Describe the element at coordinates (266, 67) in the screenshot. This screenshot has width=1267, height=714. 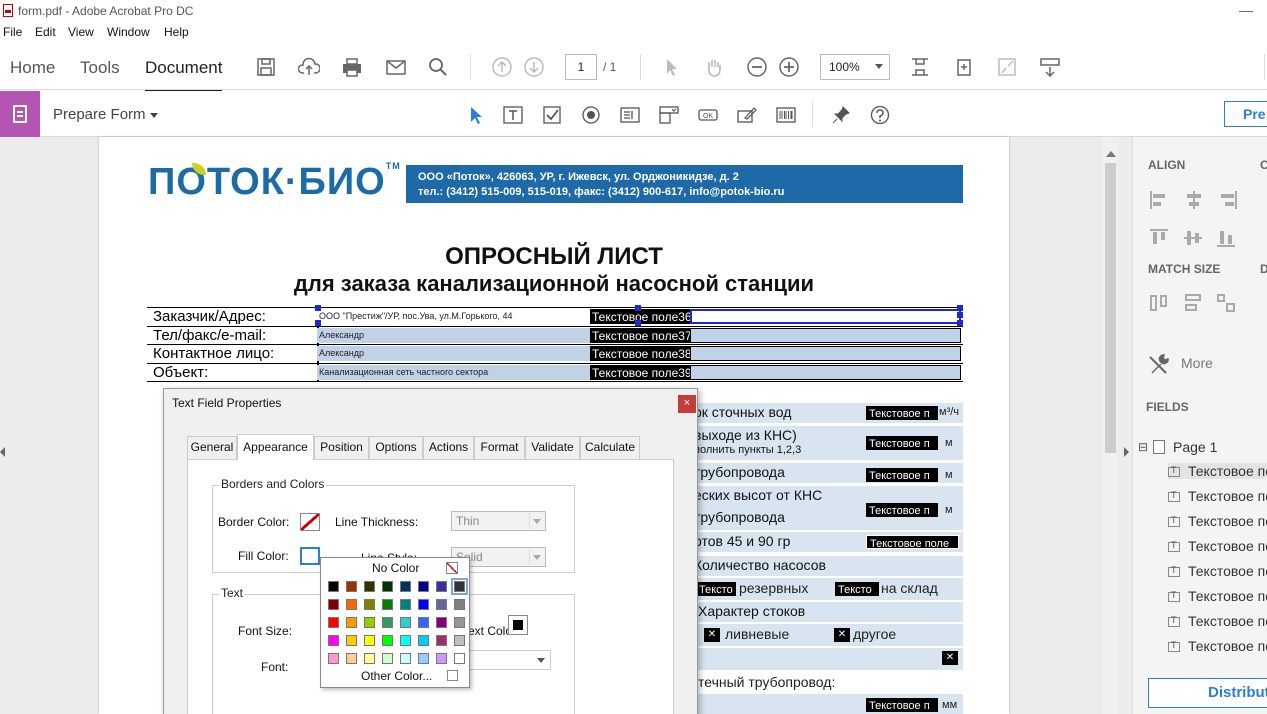
I see `save-icon` at that location.